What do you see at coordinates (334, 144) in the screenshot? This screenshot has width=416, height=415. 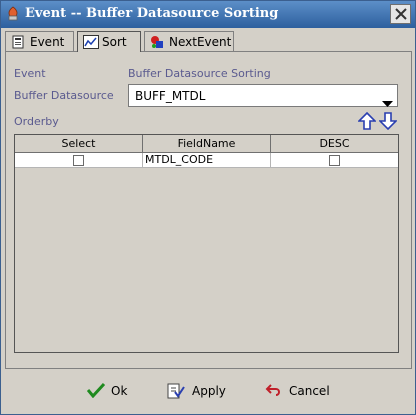 I see `column-header-desc: DESC` at bounding box center [334, 144].